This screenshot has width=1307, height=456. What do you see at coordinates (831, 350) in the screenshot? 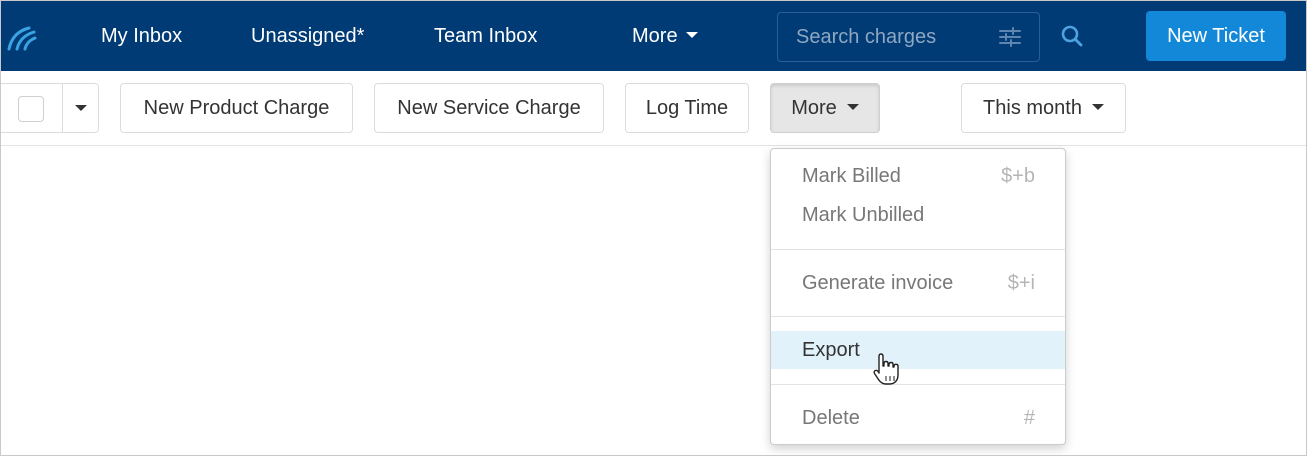
I see `menu-item-label: Export` at bounding box center [831, 350].